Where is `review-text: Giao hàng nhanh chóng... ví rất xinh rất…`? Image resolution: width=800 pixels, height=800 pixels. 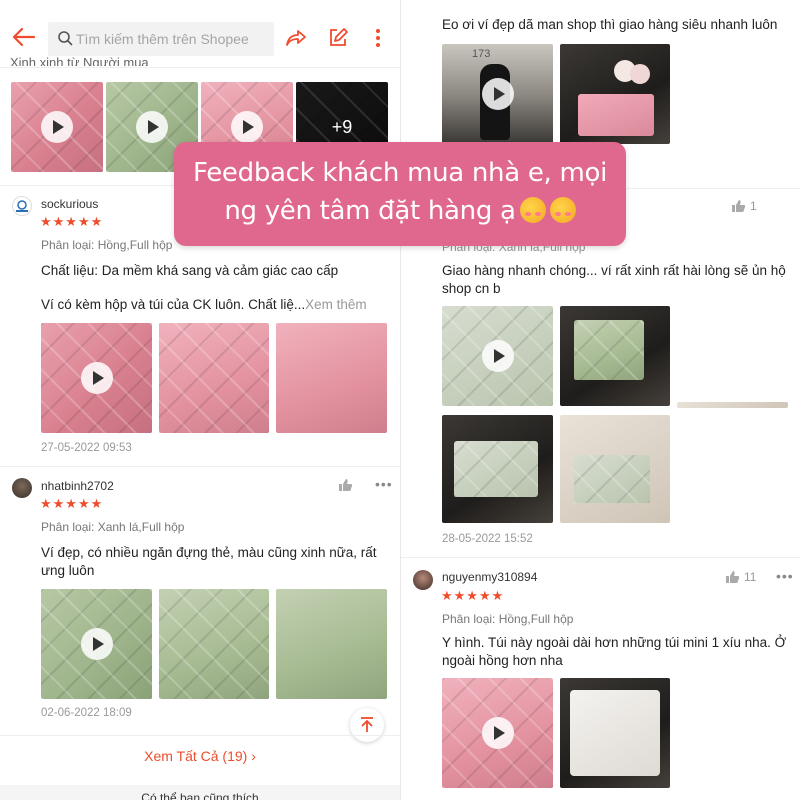 review-text: Giao hàng nhanh chóng... ví rất xinh rất… is located at coordinates (614, 279).